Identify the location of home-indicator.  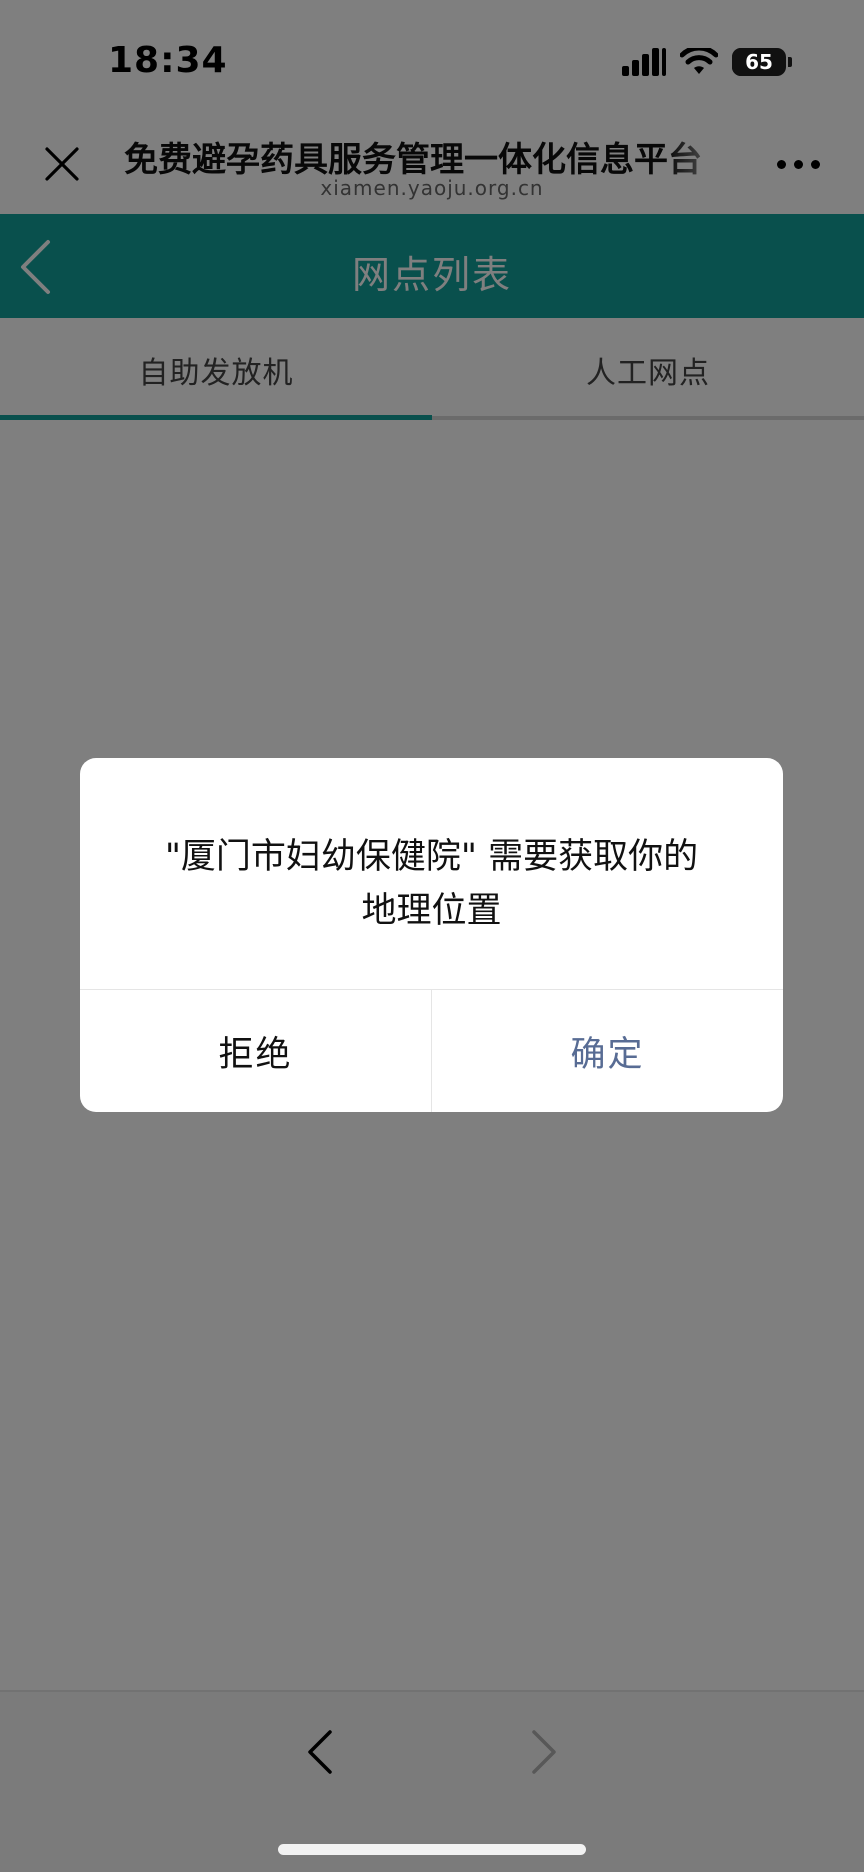
(432, 1849).